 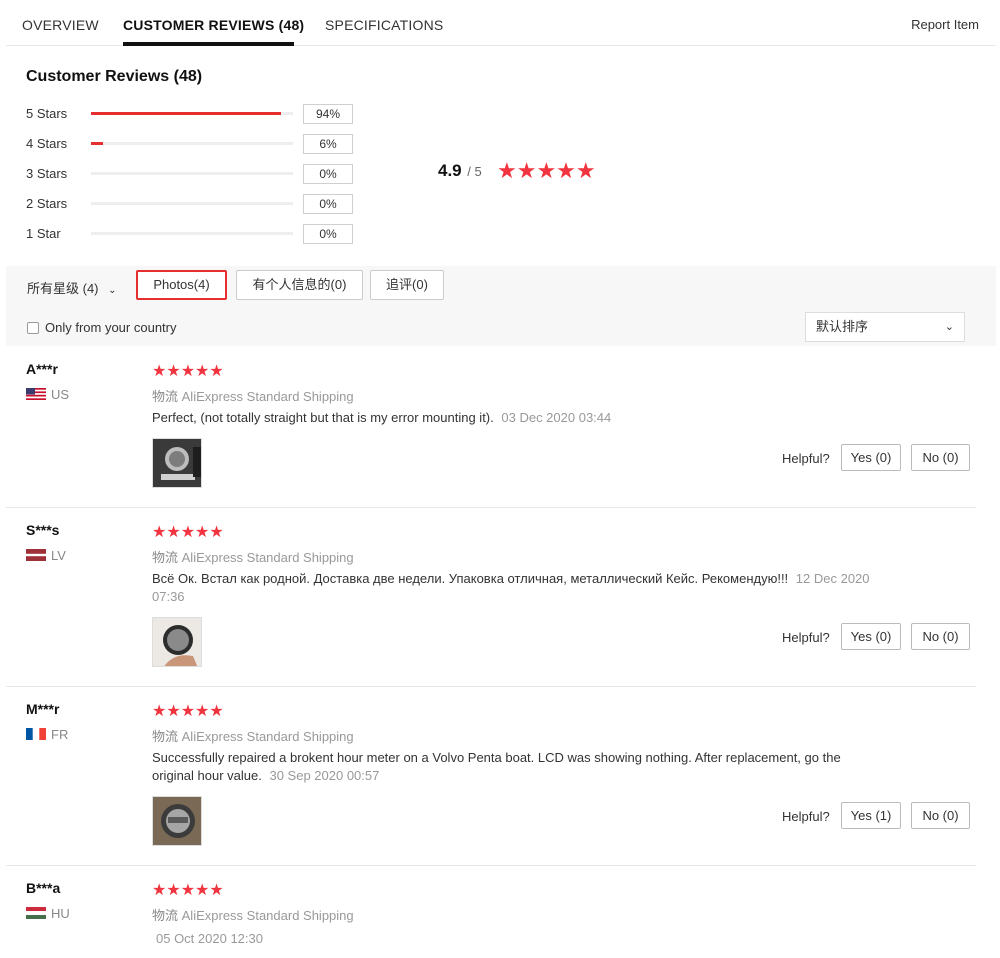 What do you see at coordinates (328, 144) in the screenshot?
I see `rating-percent: 6%` at bounding box center [328, 144].